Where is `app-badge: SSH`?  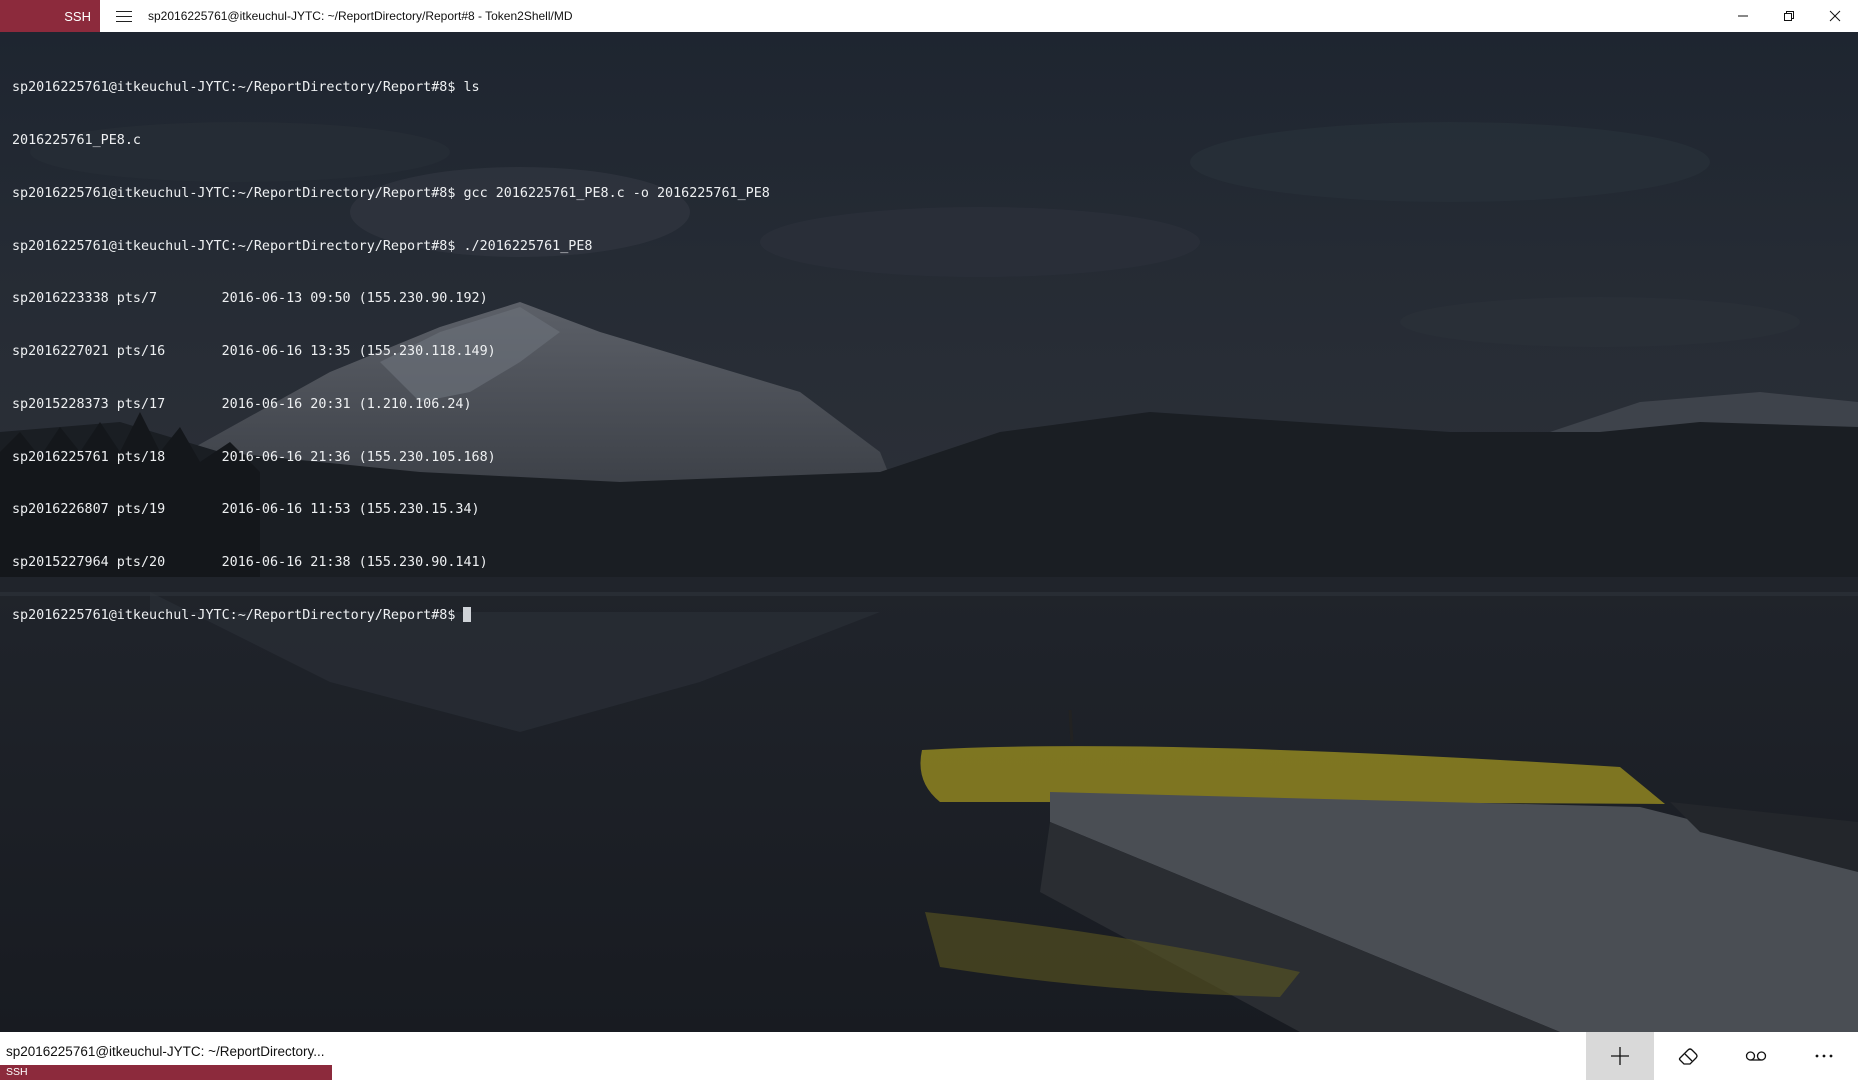
app-badge: SSH is located at coordinates (50, 16).